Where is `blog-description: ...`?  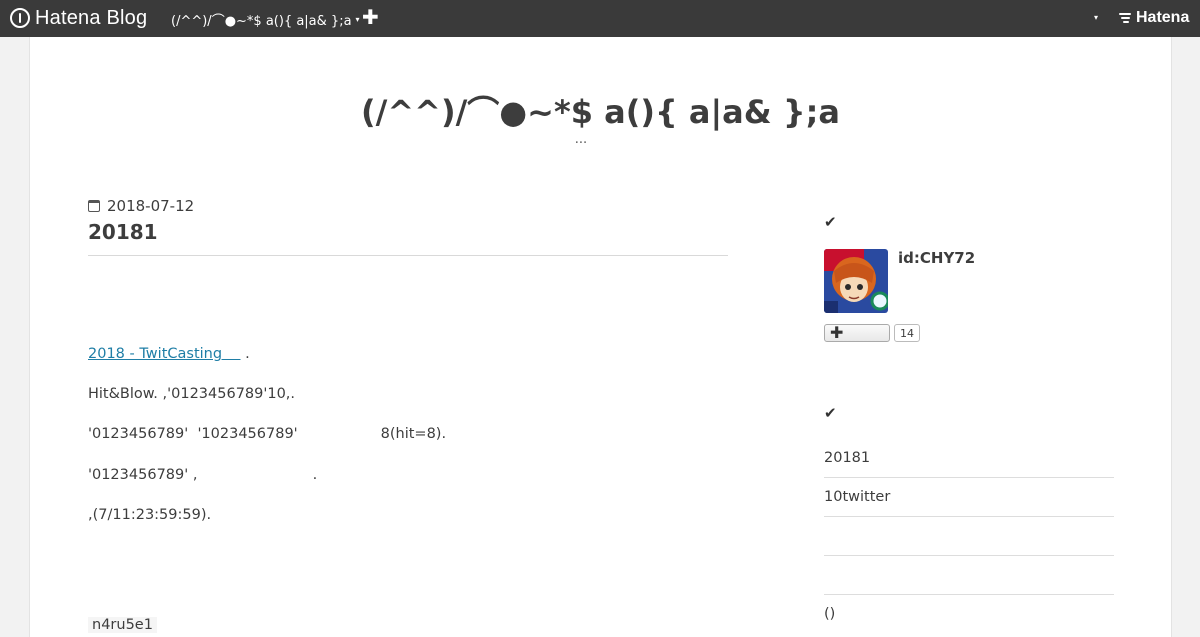 blog-description: ... is located at coordinates (581, 139).